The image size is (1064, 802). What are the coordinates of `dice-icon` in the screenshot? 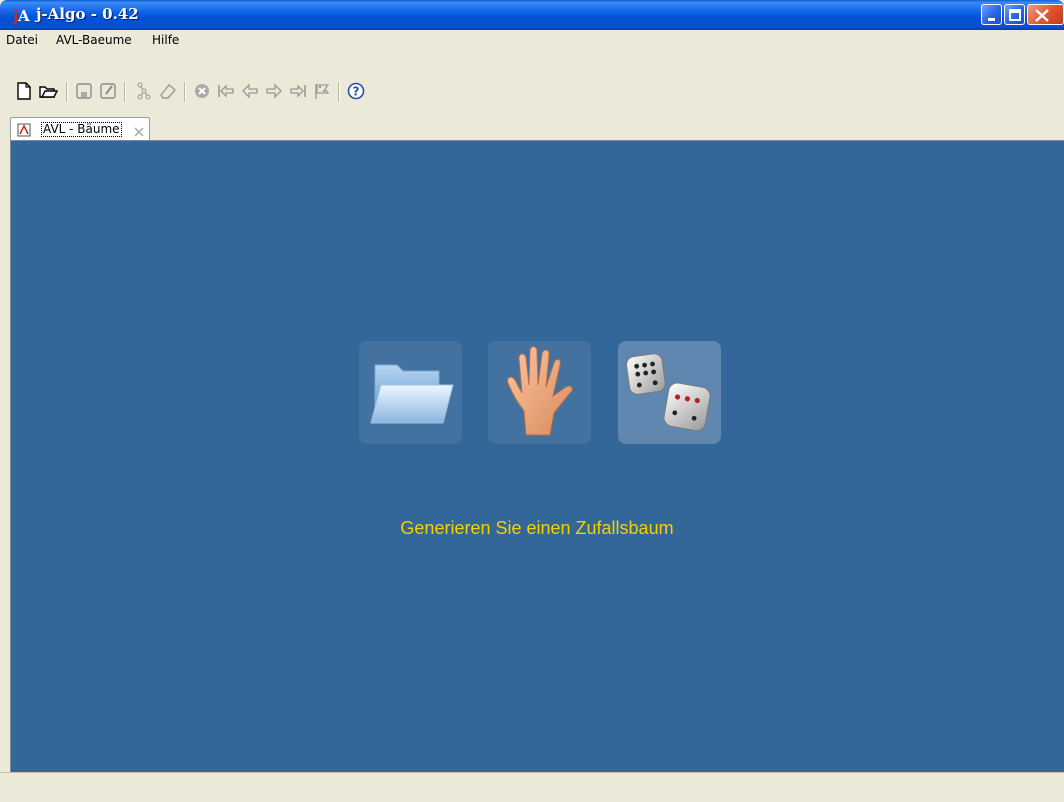 It's located at (668, 392).